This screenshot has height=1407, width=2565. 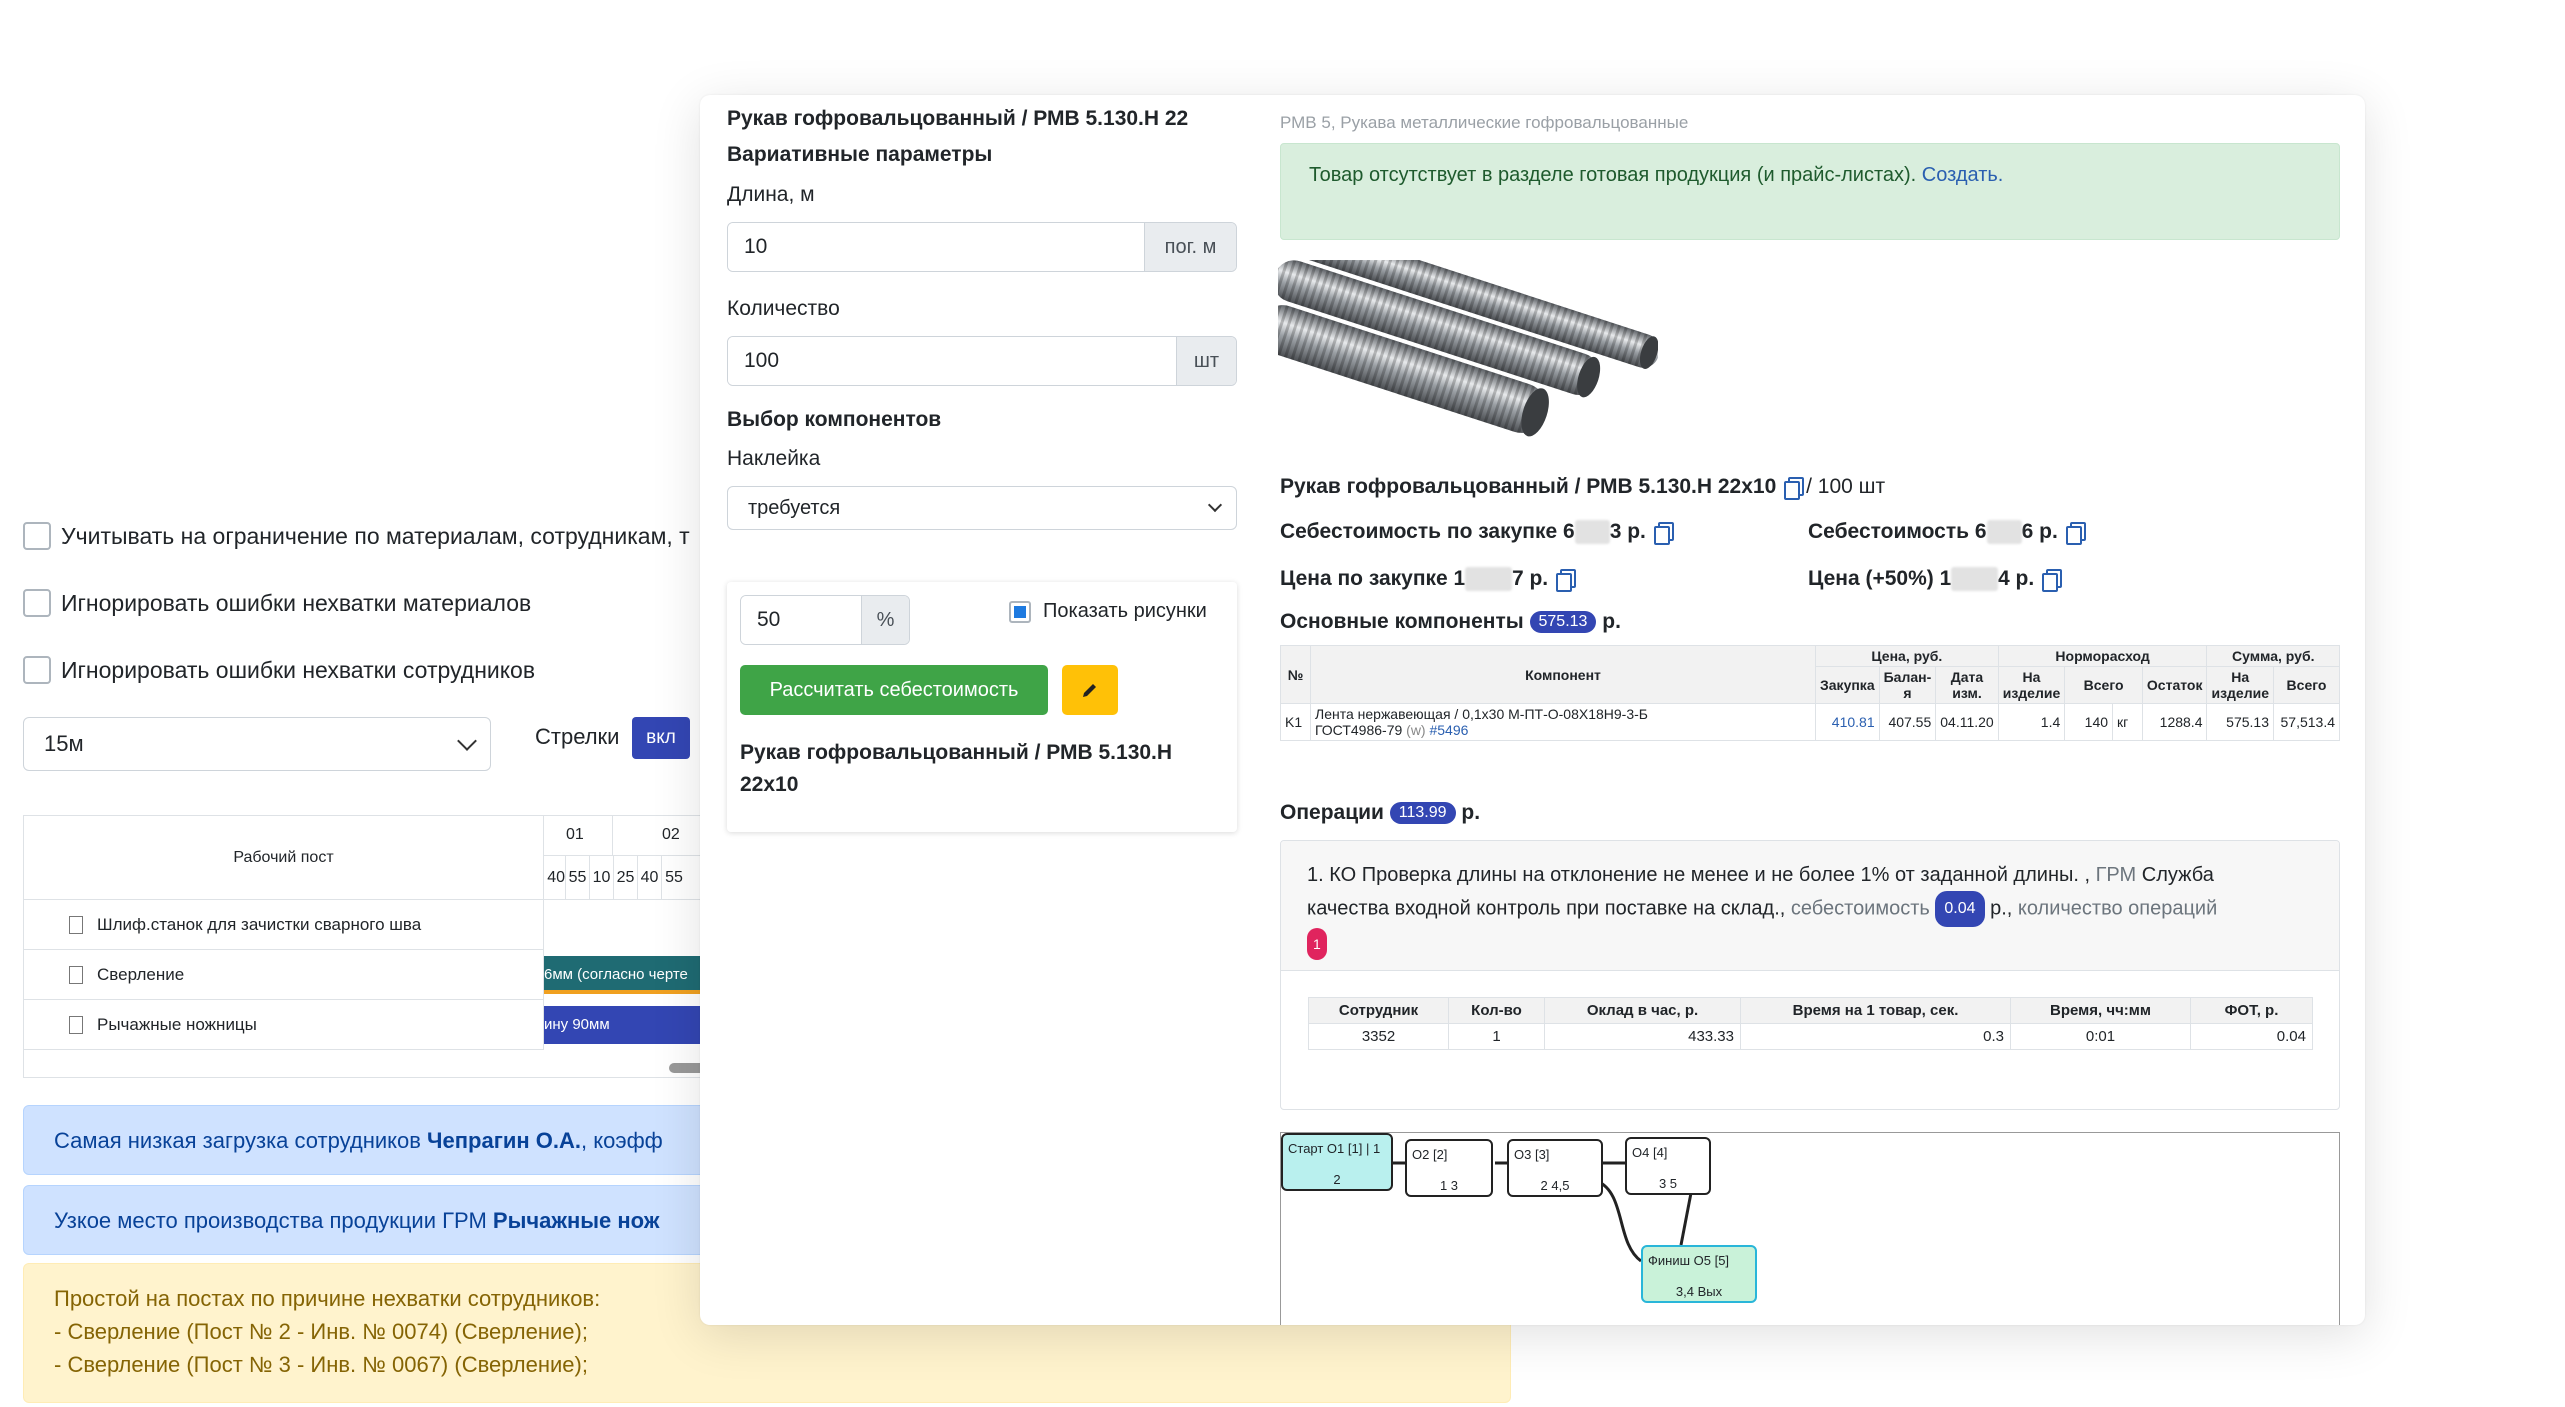 I want to click on checkbox-label: Игнорировать ошибки нехватки материалов, so click(x=296, y=602).